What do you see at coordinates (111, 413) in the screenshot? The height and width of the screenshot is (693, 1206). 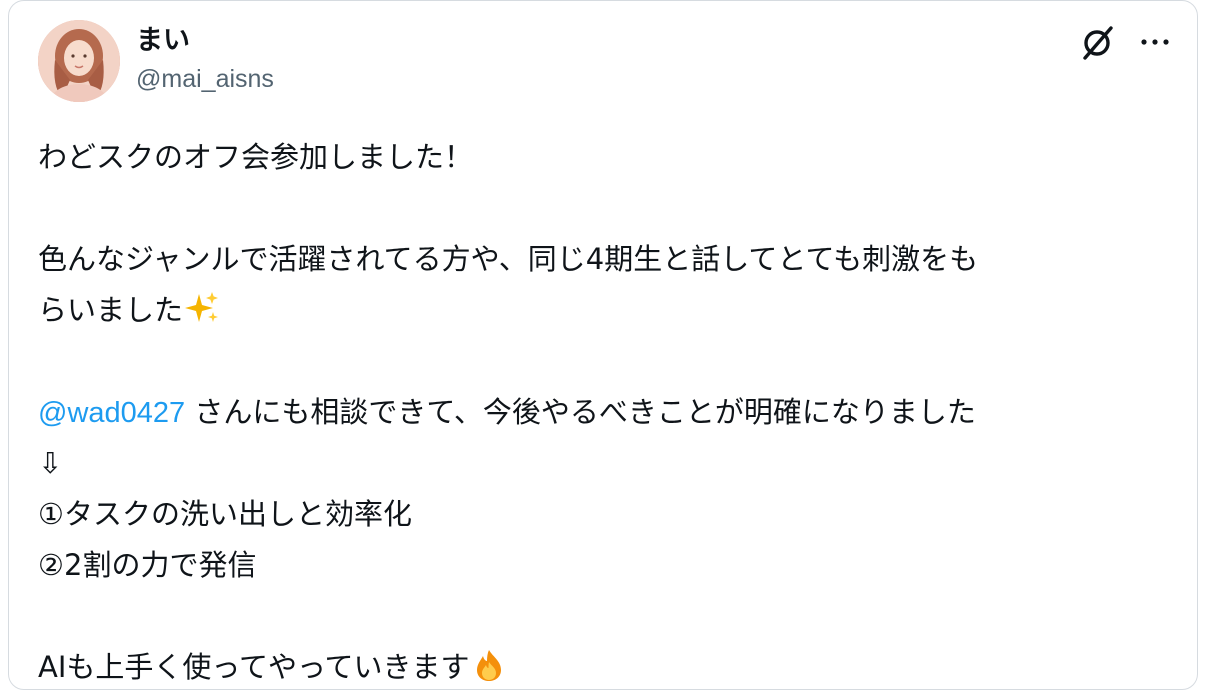 I see `mention-link: @wad0427` at bounding box center [111, 413].